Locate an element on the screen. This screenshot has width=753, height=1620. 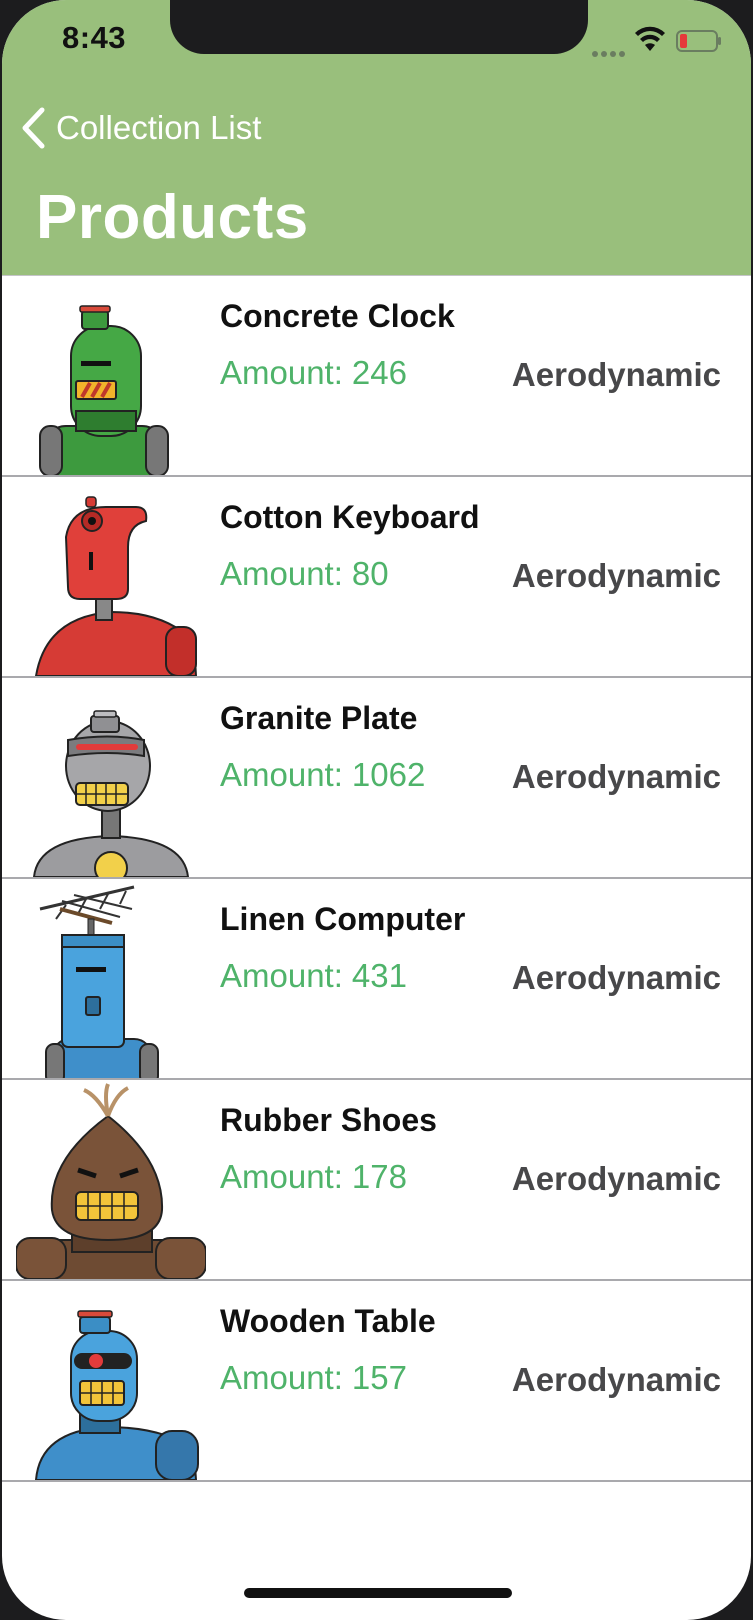
product-name: Cotton Keyboard is located at coordinates (350, 517).